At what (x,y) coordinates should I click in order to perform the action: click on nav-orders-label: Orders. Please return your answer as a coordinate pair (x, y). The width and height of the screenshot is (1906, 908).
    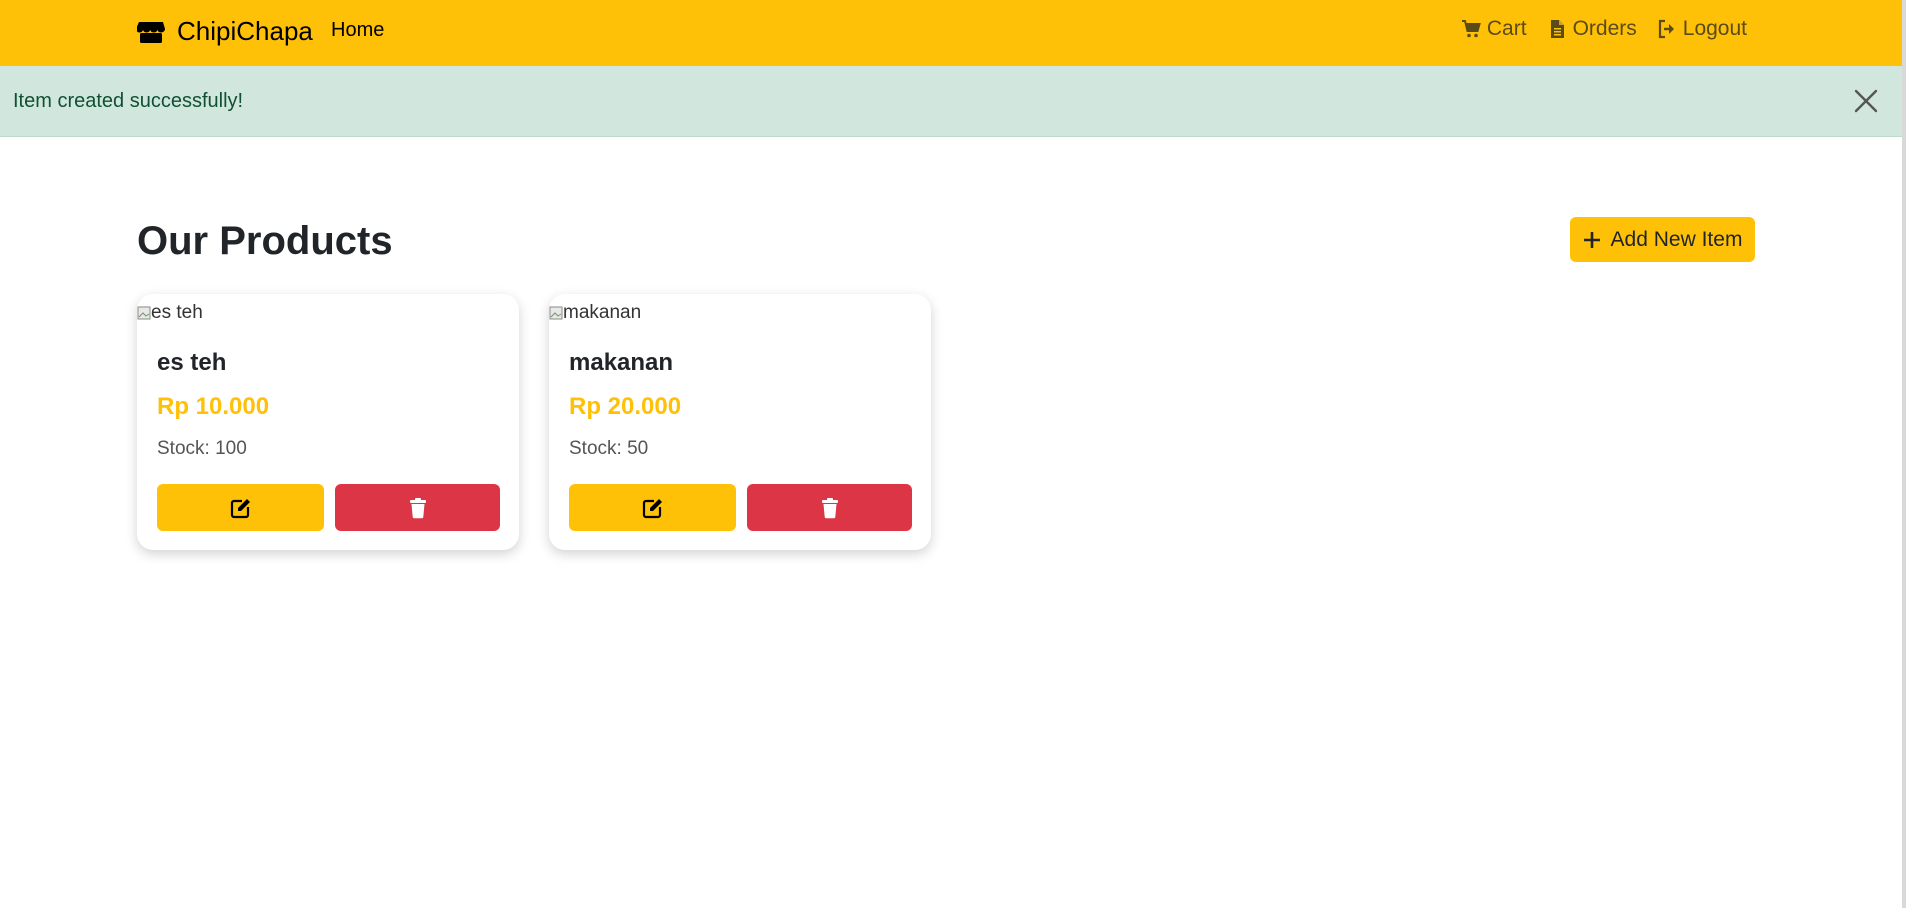
    Looking at the image, I should click on (1604, 28).